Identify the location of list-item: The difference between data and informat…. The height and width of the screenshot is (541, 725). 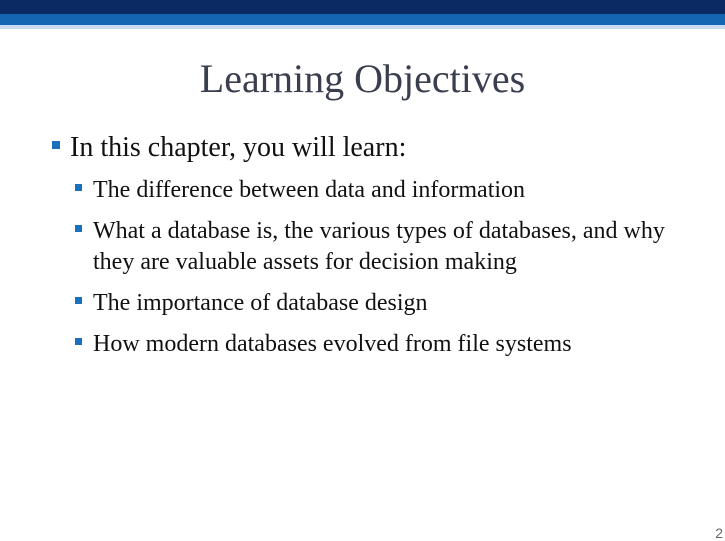
(384, 190).